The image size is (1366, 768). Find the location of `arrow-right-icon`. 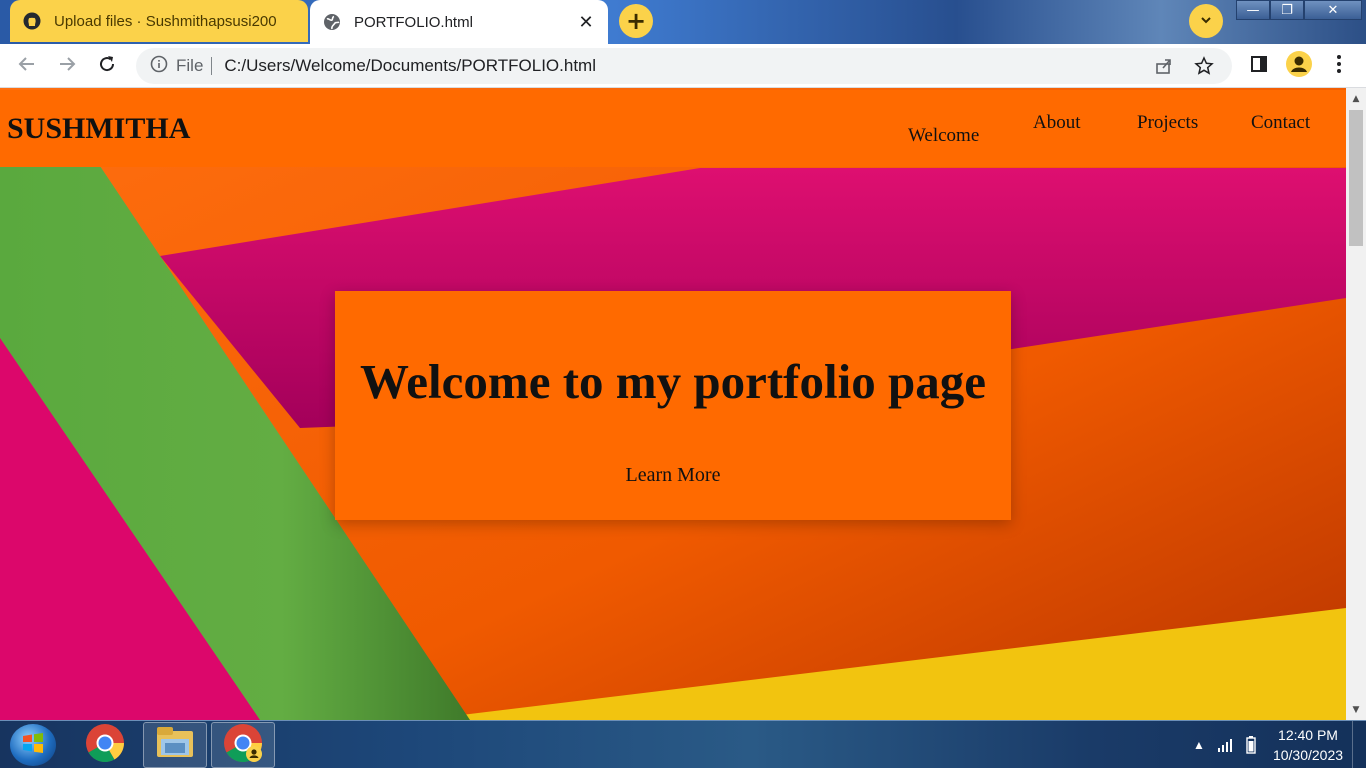

arrow-right-icon is located at coordinates (67, 66).